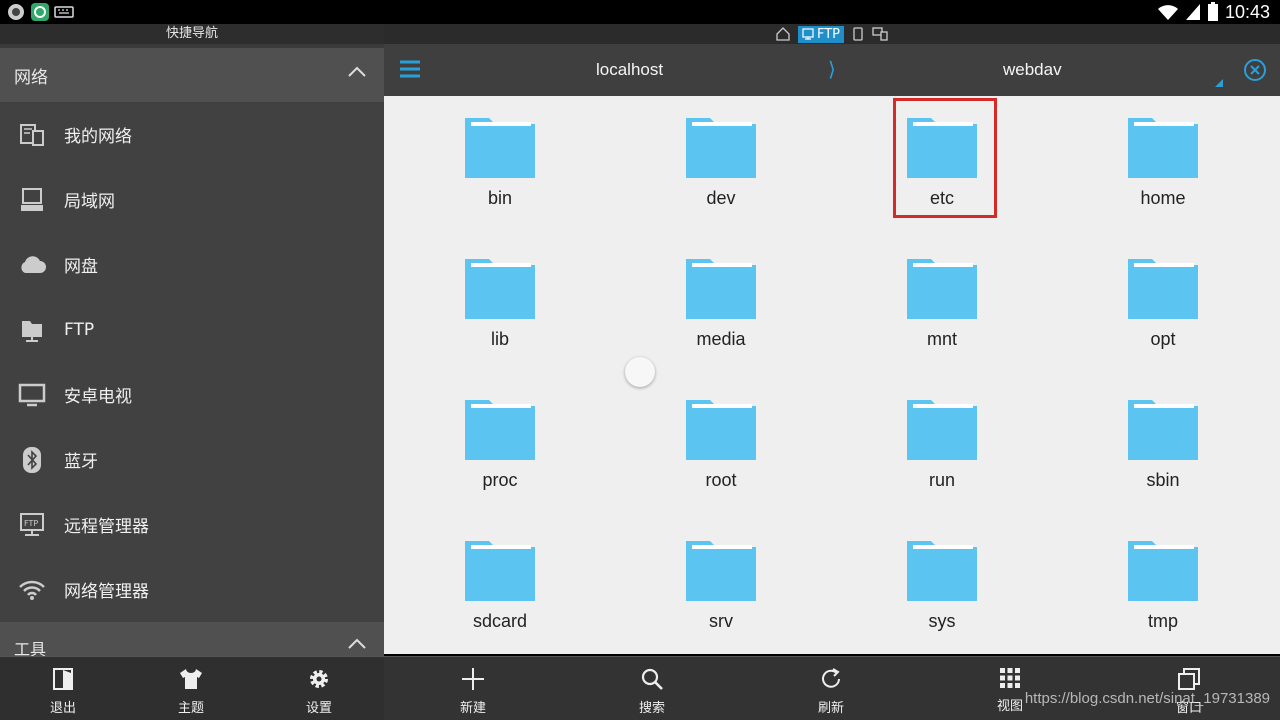 This screenshot has width=1280, height=720. I want to click on sidebar-title: 快捷导航, so click(192, 34).